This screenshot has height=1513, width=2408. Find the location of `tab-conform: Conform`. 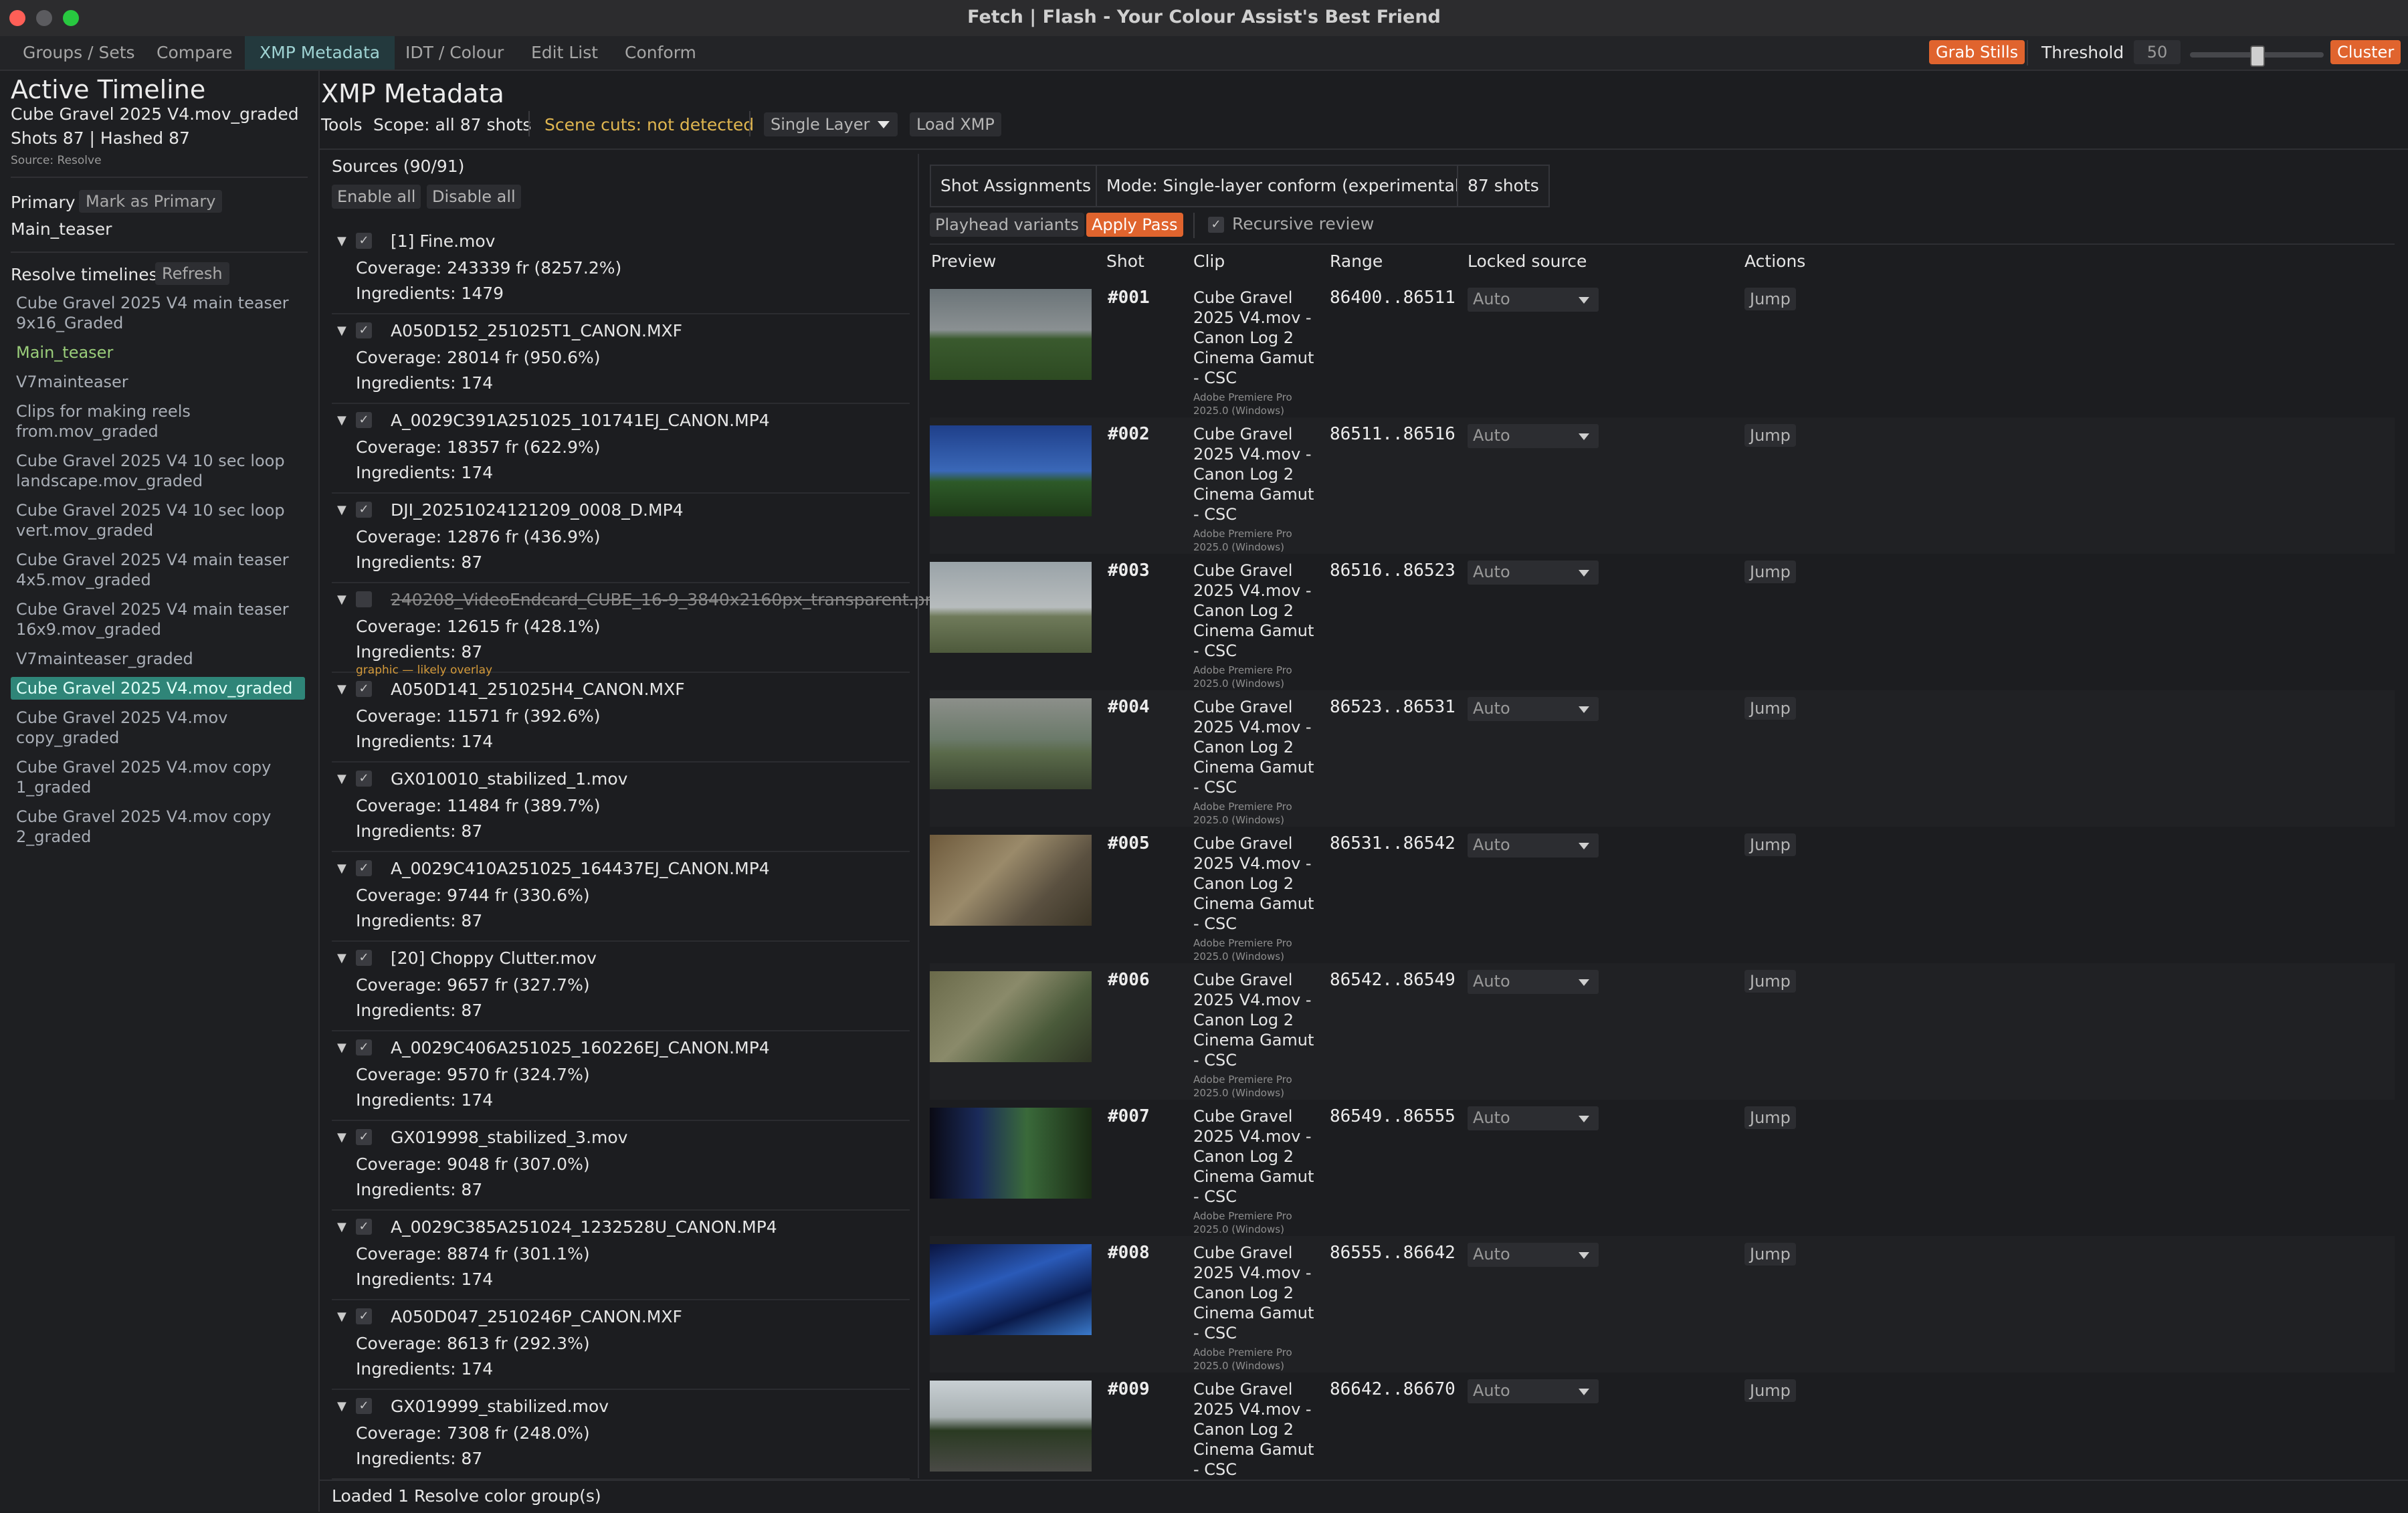

tab-conform: Conform is located at coordinates (660, 53).